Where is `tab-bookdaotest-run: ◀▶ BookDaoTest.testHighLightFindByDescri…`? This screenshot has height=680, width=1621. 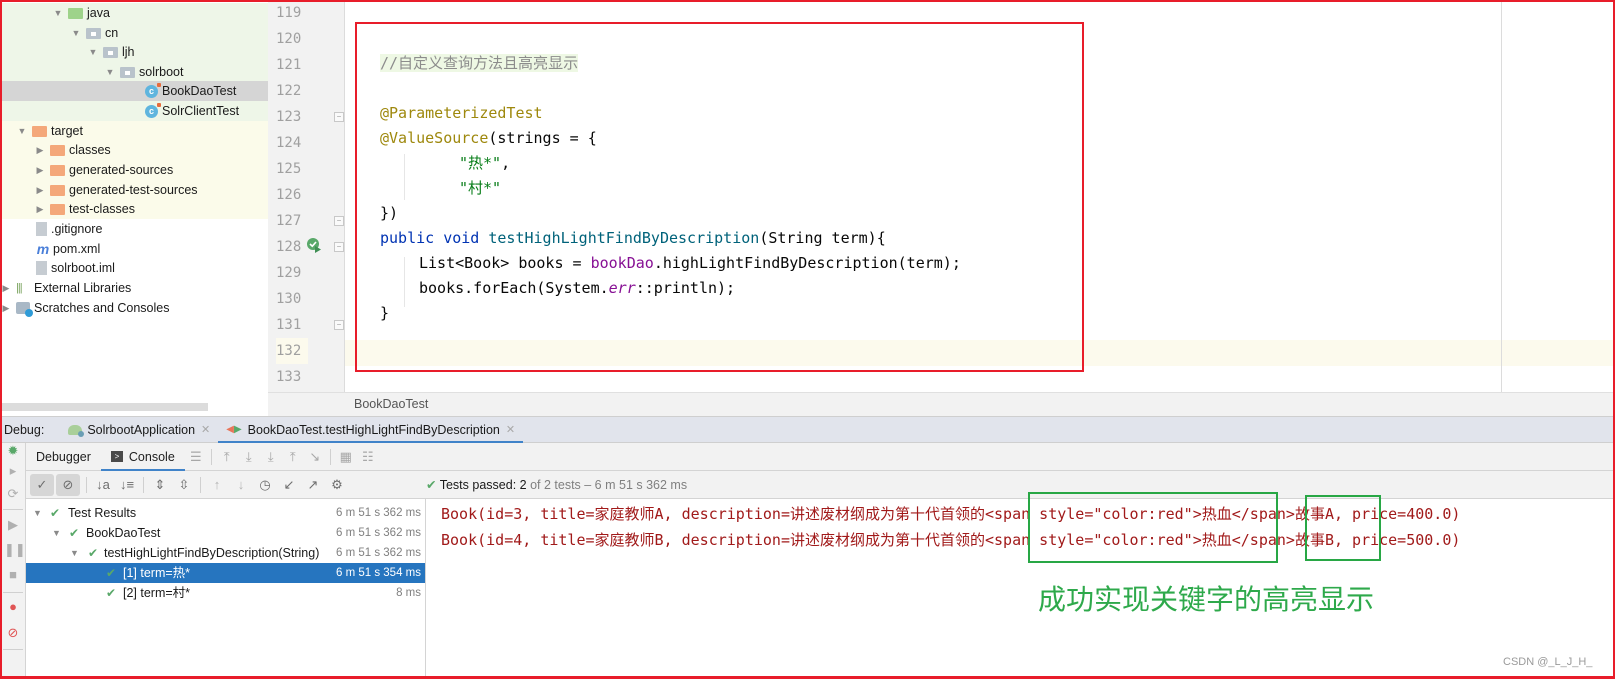
tab-bookdaotest-run: ◀▶ BookDaoTest.testHighLightFindByDescri… is located at coordinates (370, 430).